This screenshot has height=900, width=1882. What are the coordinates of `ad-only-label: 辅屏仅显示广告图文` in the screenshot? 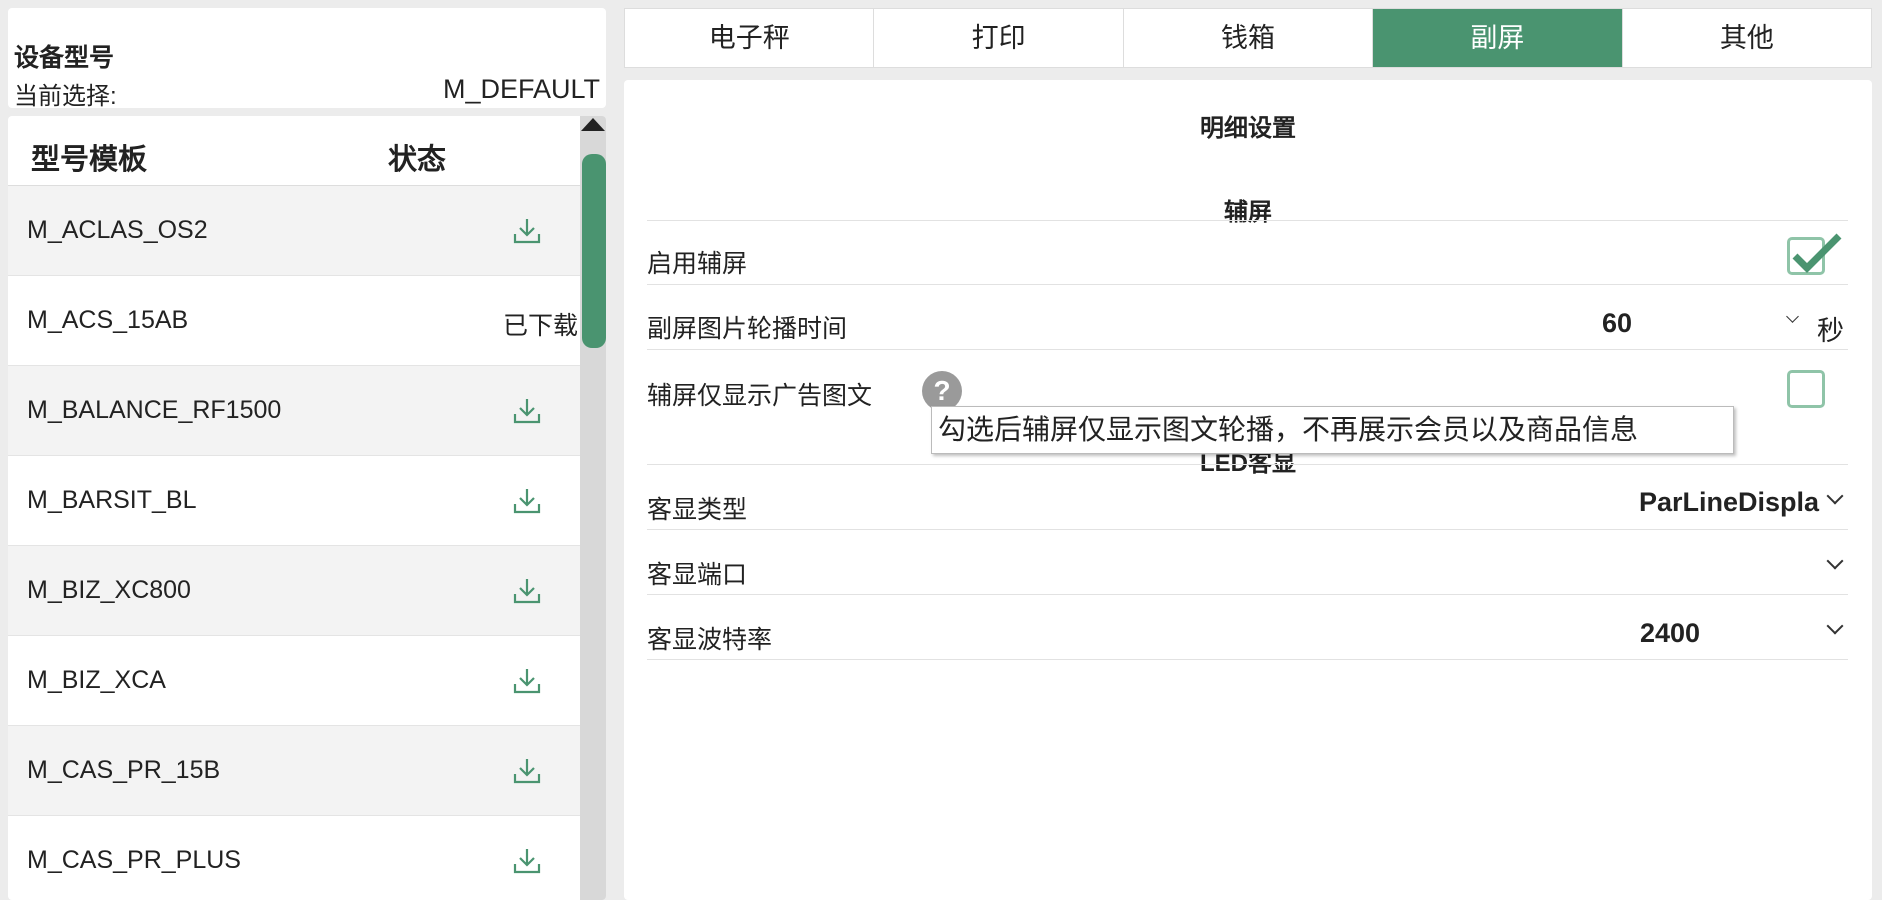 It's located at (760, 396).